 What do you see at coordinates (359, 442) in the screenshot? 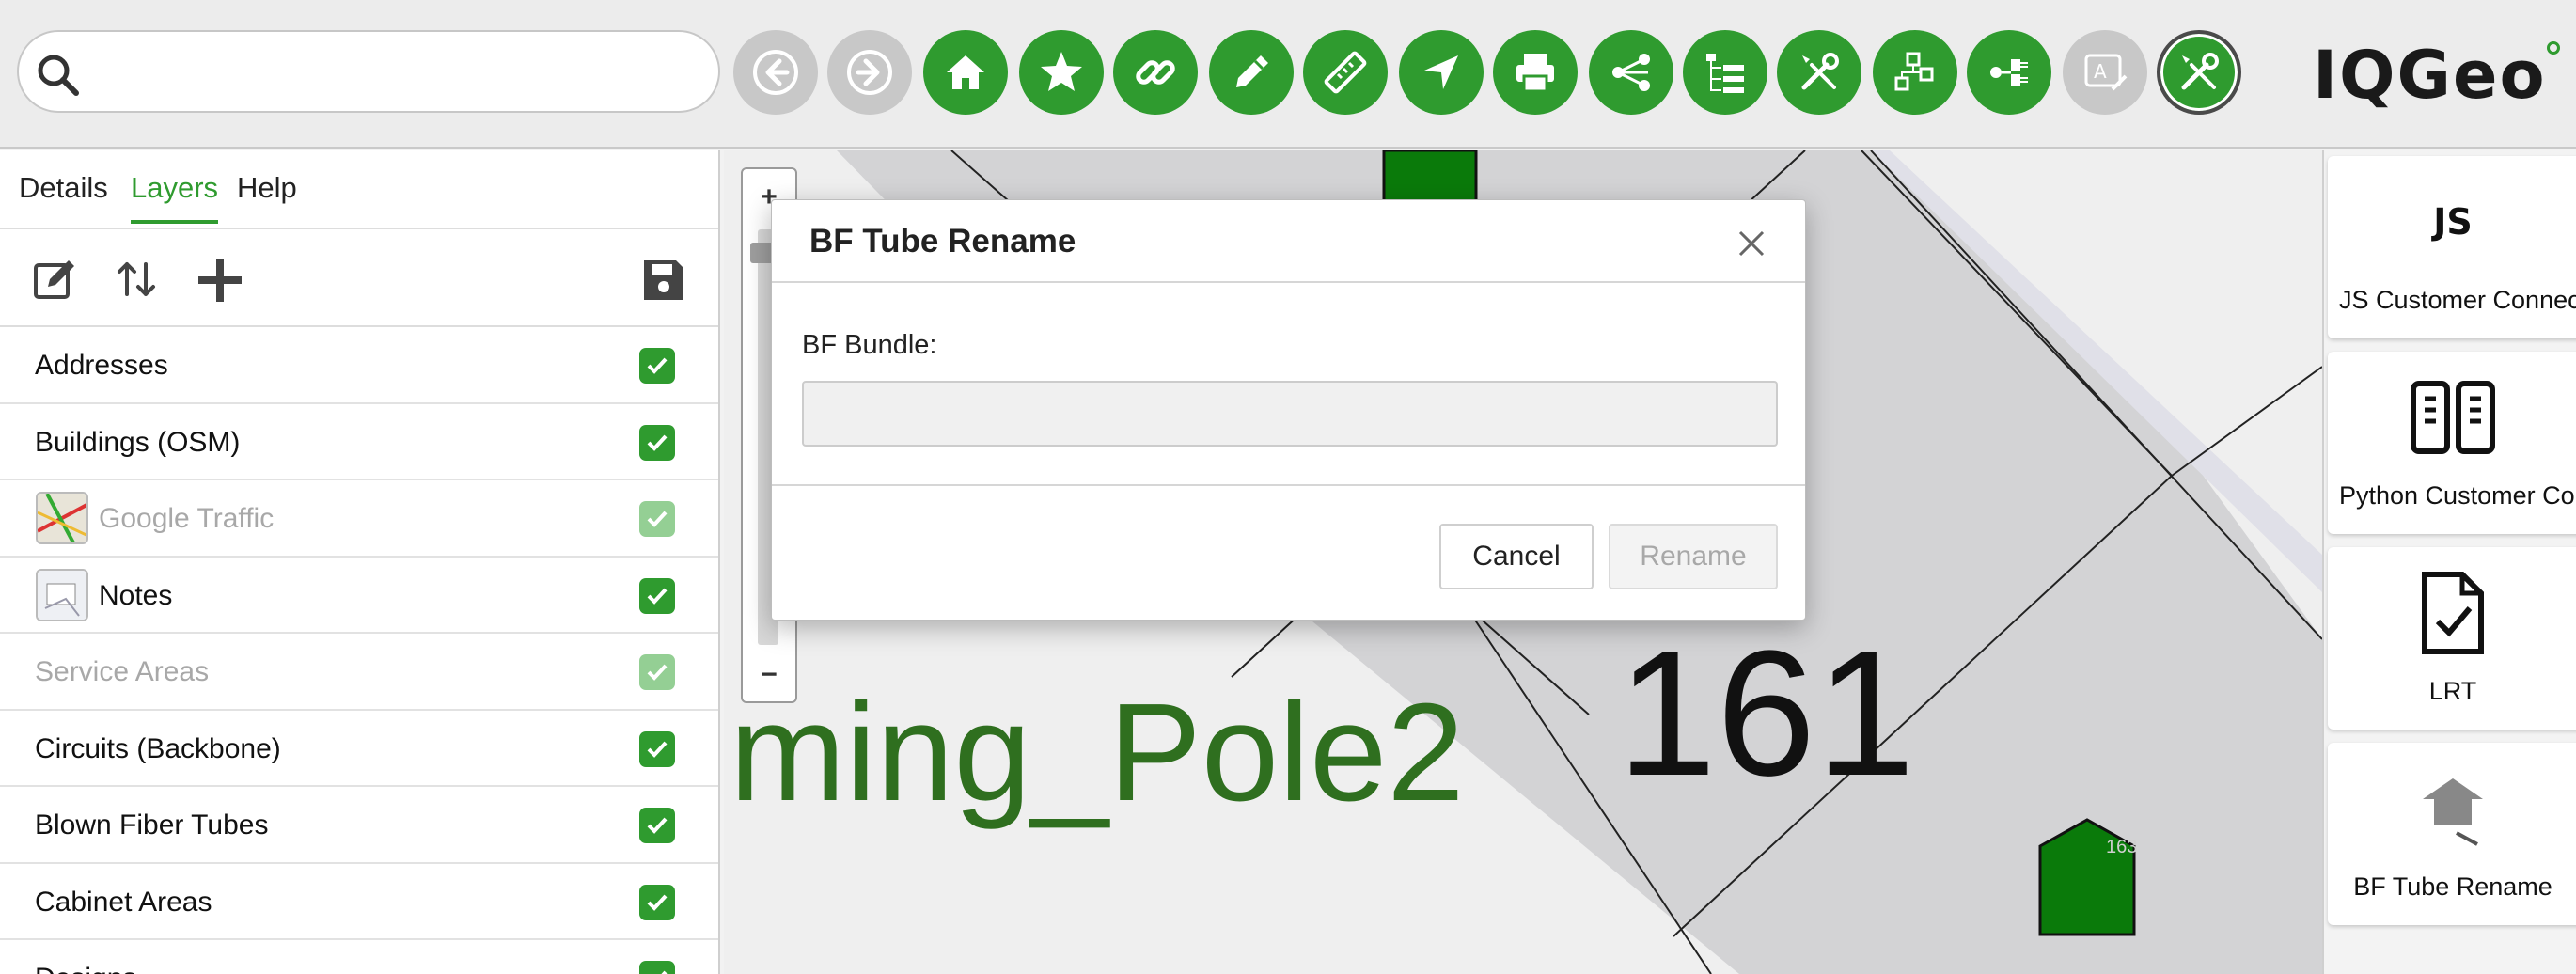
I see `layer-row-buildings: Buildings (OSM)` at bounding box center [359, 442].